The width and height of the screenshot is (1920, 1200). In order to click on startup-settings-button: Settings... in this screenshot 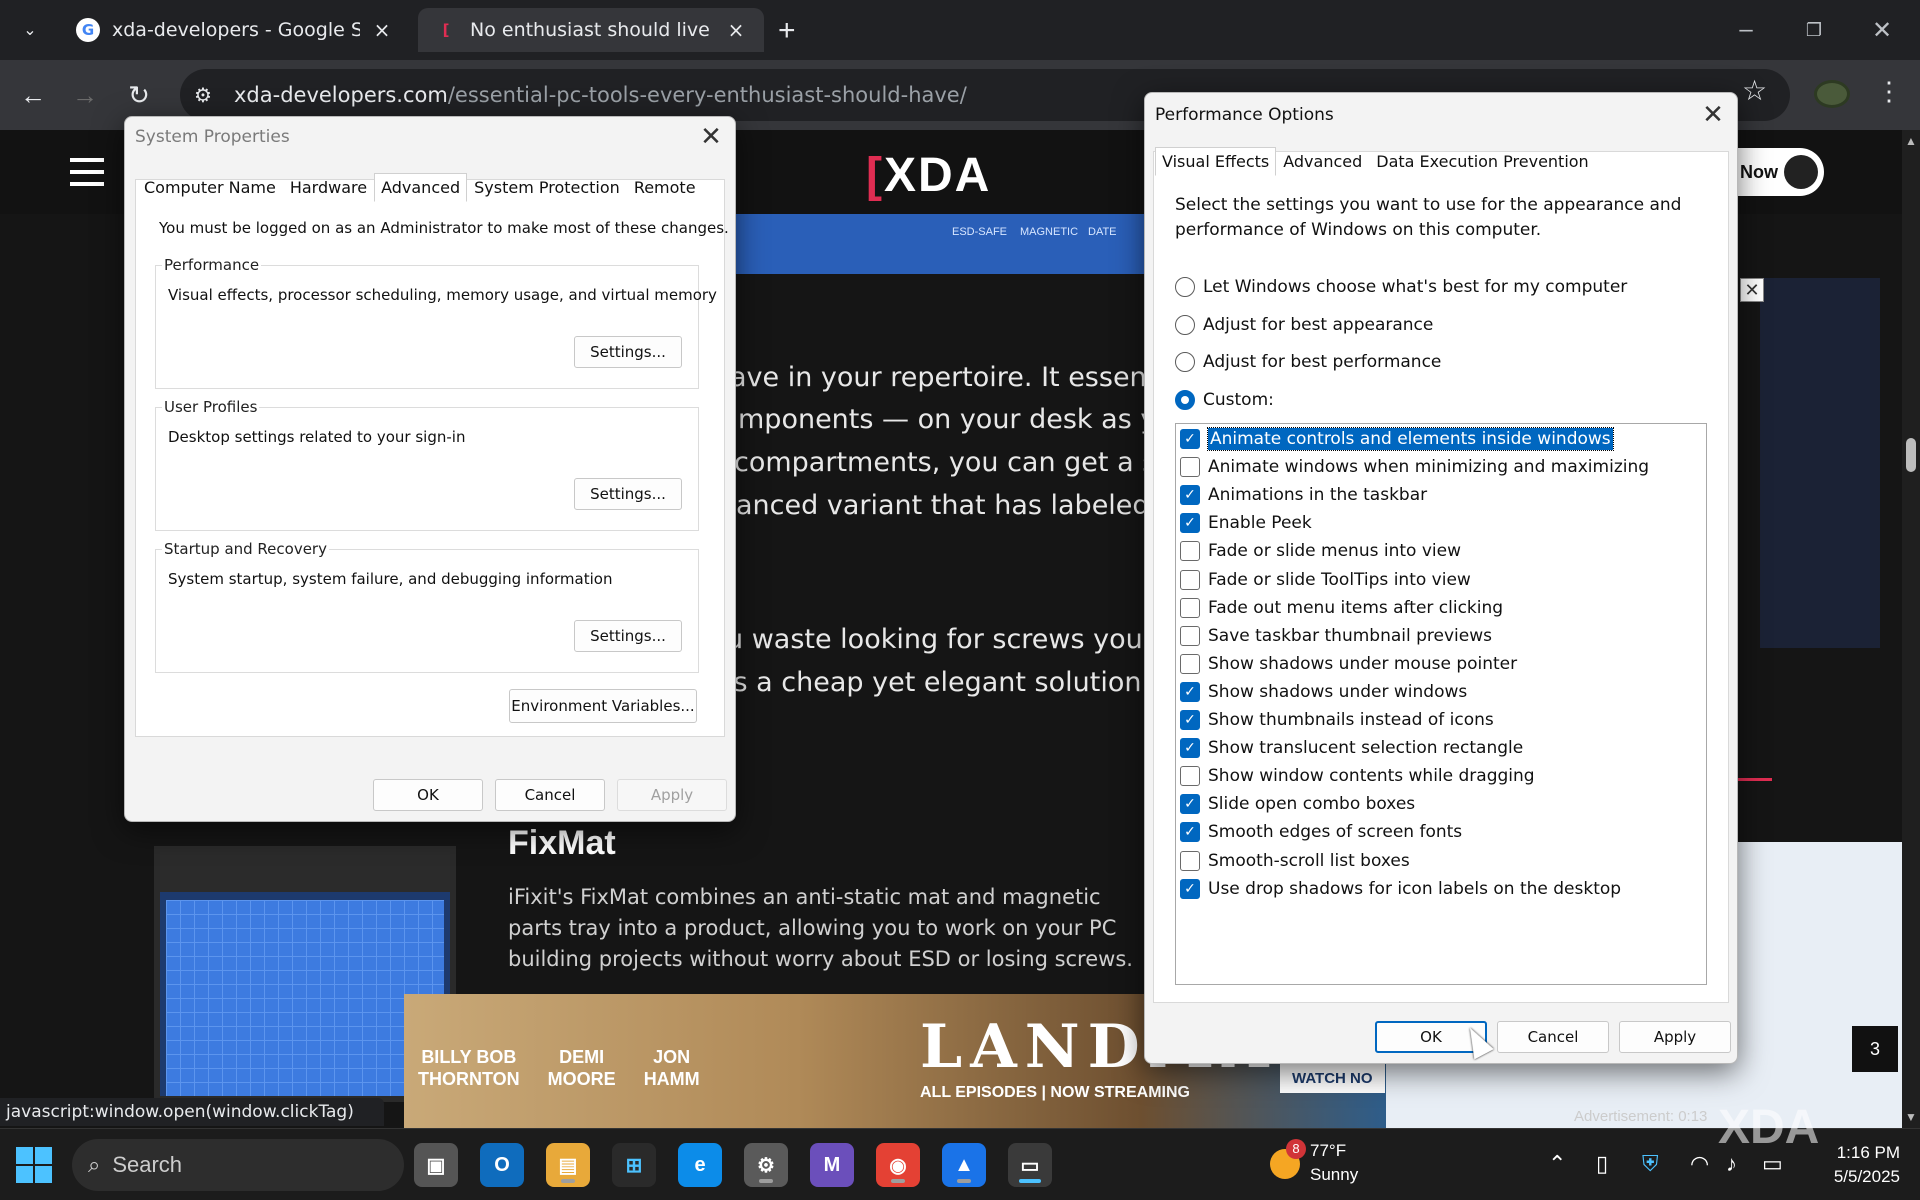, I will do `click(628, 636)`.